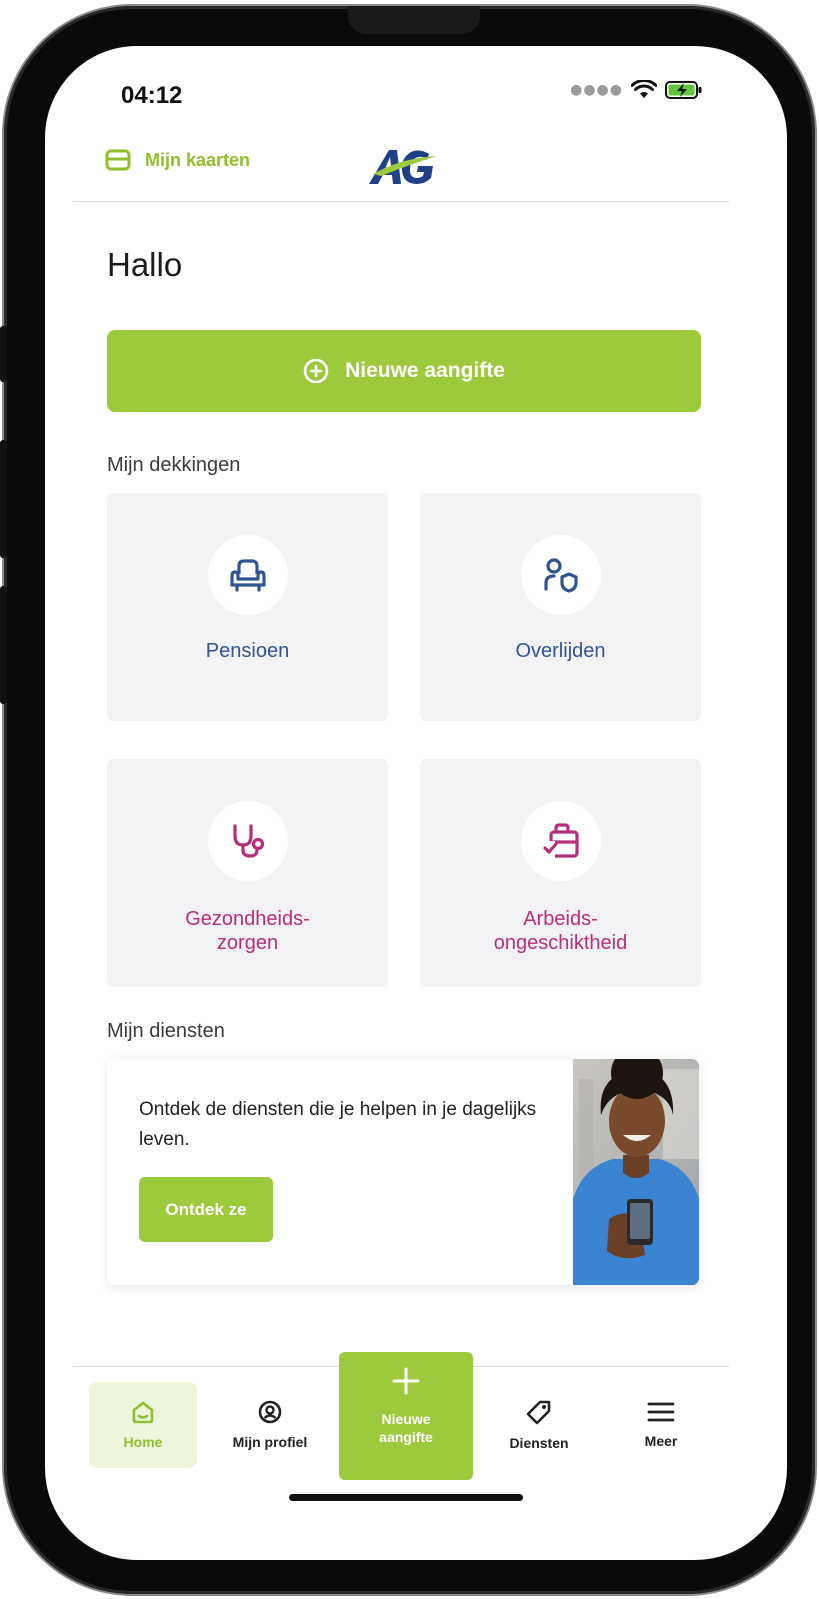 This screenshot has height=1599, width=819. I want to click on home-indicator, so click(406, 1497).